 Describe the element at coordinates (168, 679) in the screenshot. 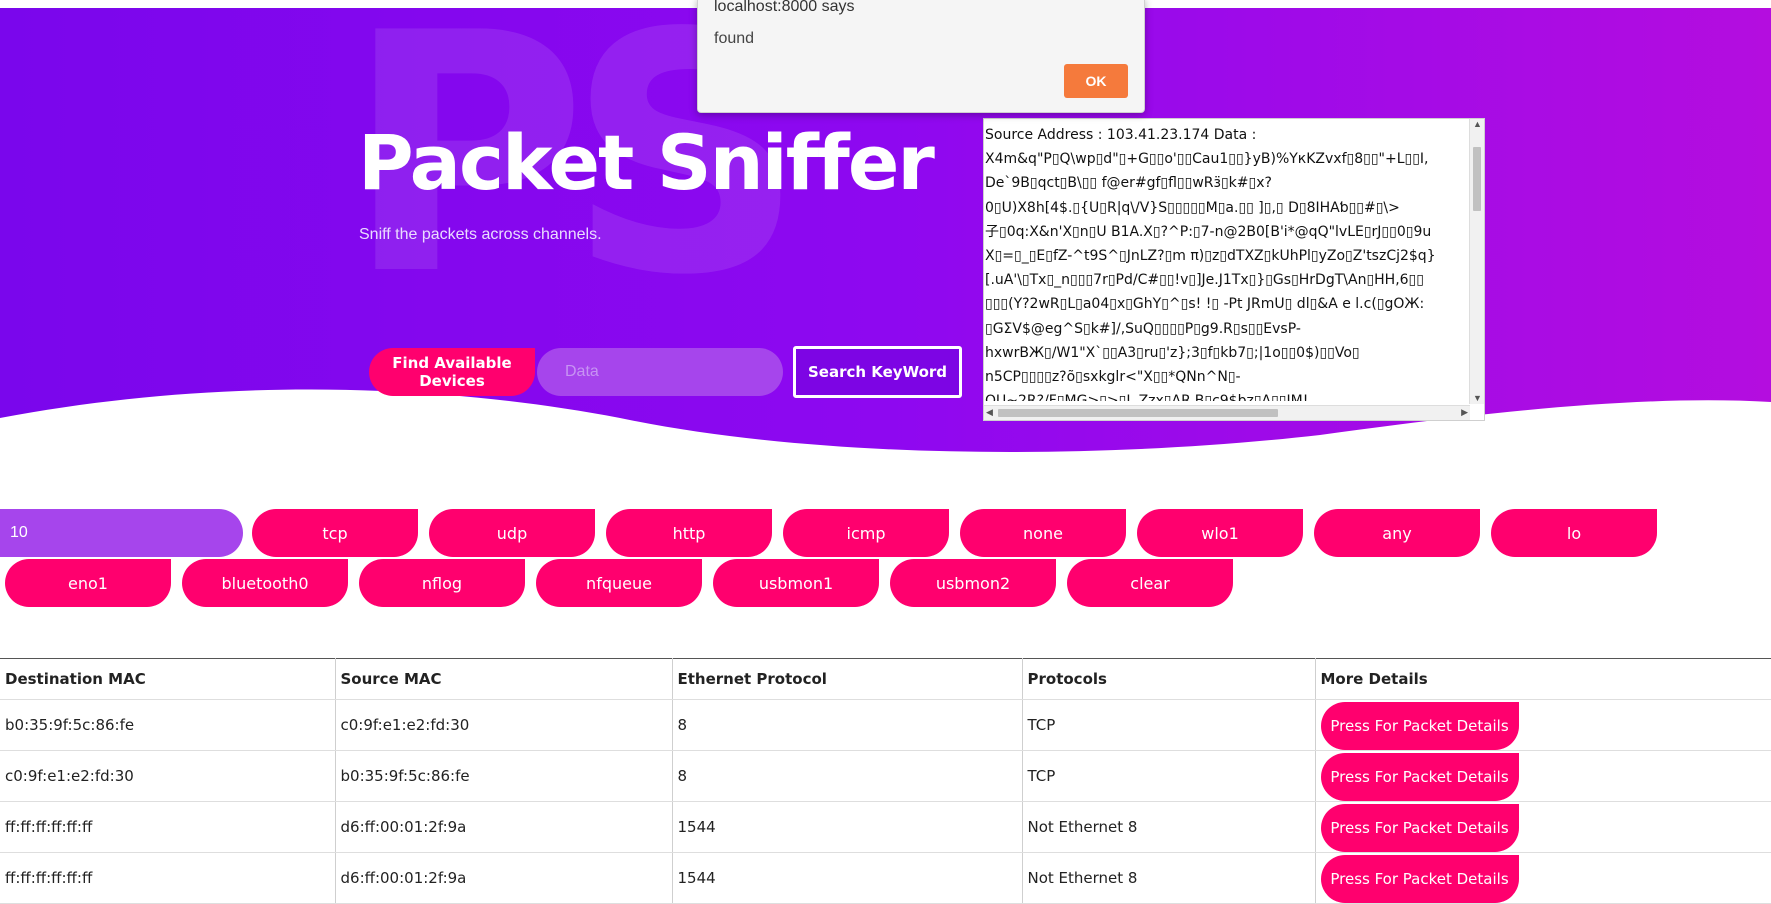

I see `column-header: Destination MAC` at that location.